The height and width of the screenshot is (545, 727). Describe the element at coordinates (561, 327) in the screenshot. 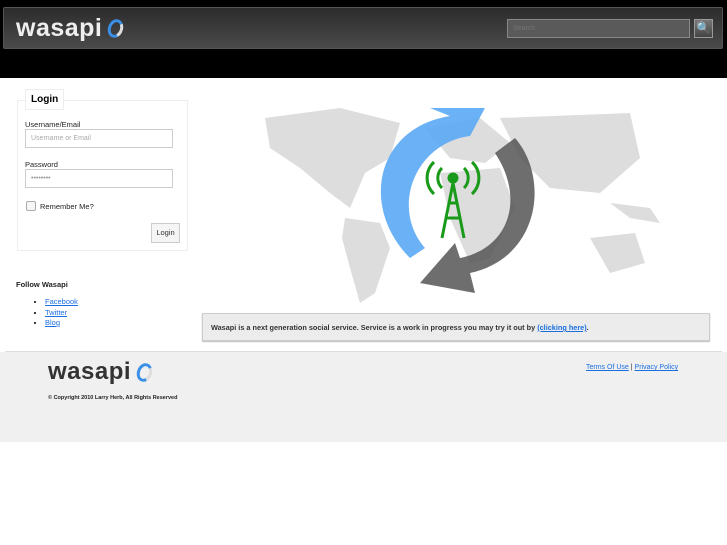

I see `clicking-here-link: (clicking here)` at that location.